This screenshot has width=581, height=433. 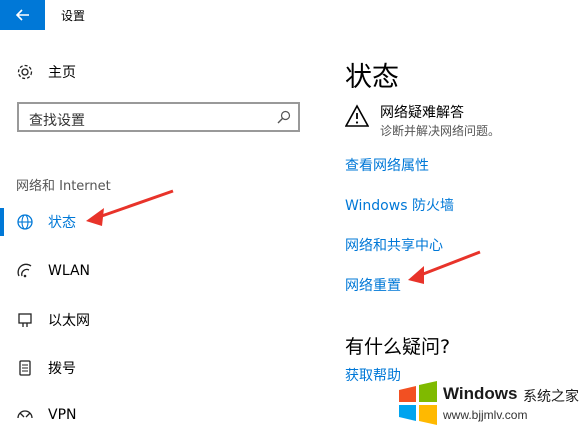 I want to click on sidebar-item-label: VPN, so click(x=62, y=415).